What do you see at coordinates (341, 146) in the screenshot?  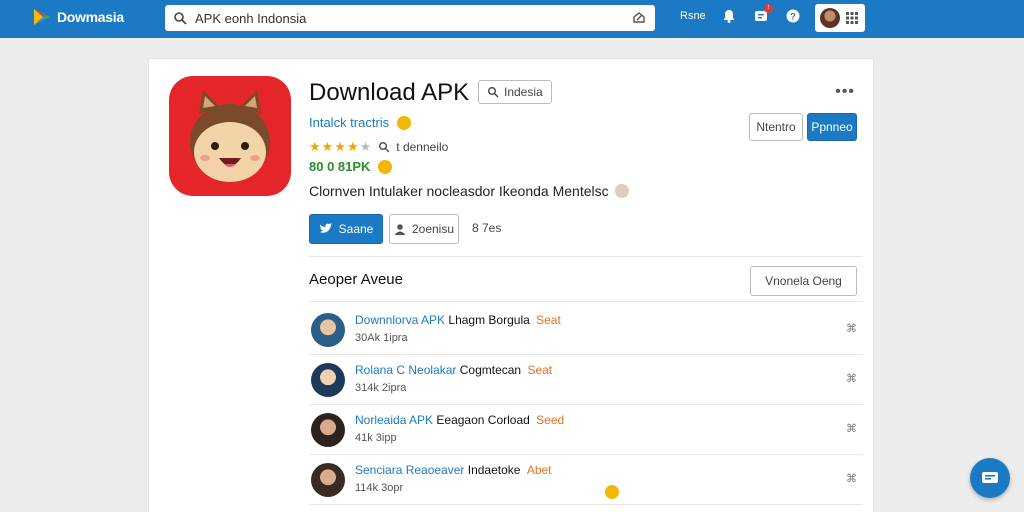 I see `star-rating: ★★★★★` at bounding box center [341, 146].